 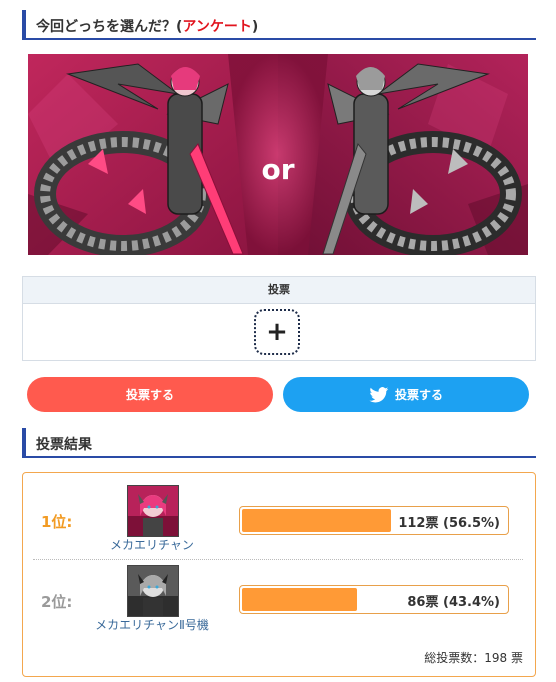 What do you see at coordinates (279, 443) in the screenshot?
I see `results-heading: 投票結果` at bounding box center [279, 443].